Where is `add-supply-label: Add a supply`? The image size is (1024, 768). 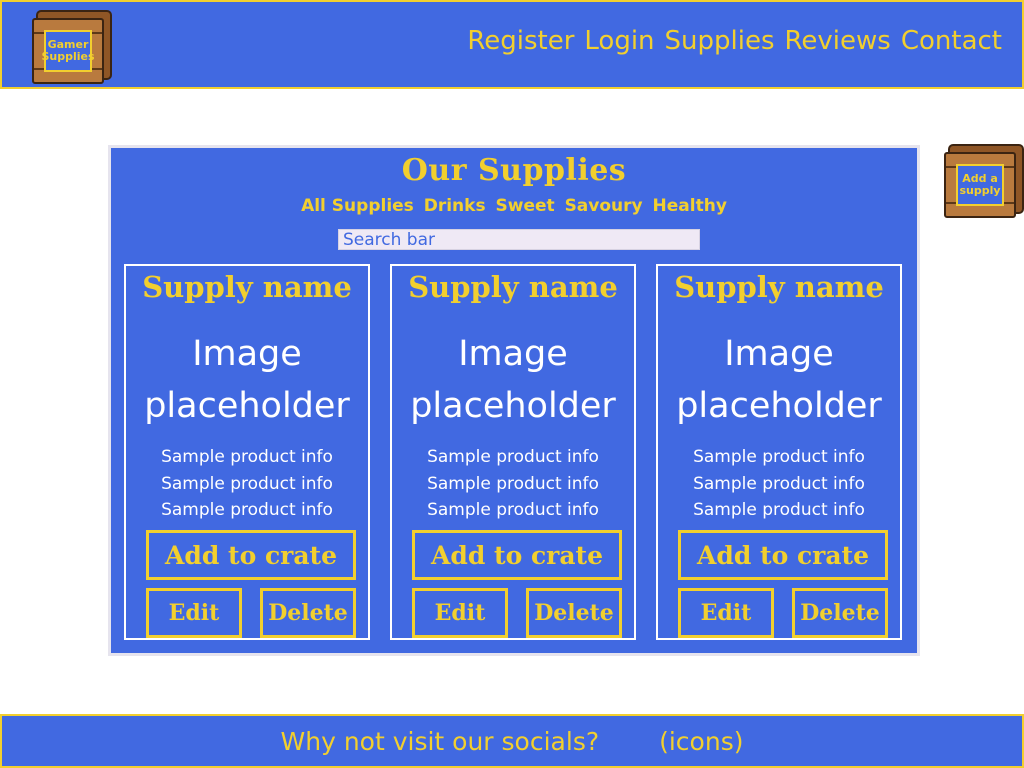 add-supply-label: Add a supply is located at coordinates (980, 185).